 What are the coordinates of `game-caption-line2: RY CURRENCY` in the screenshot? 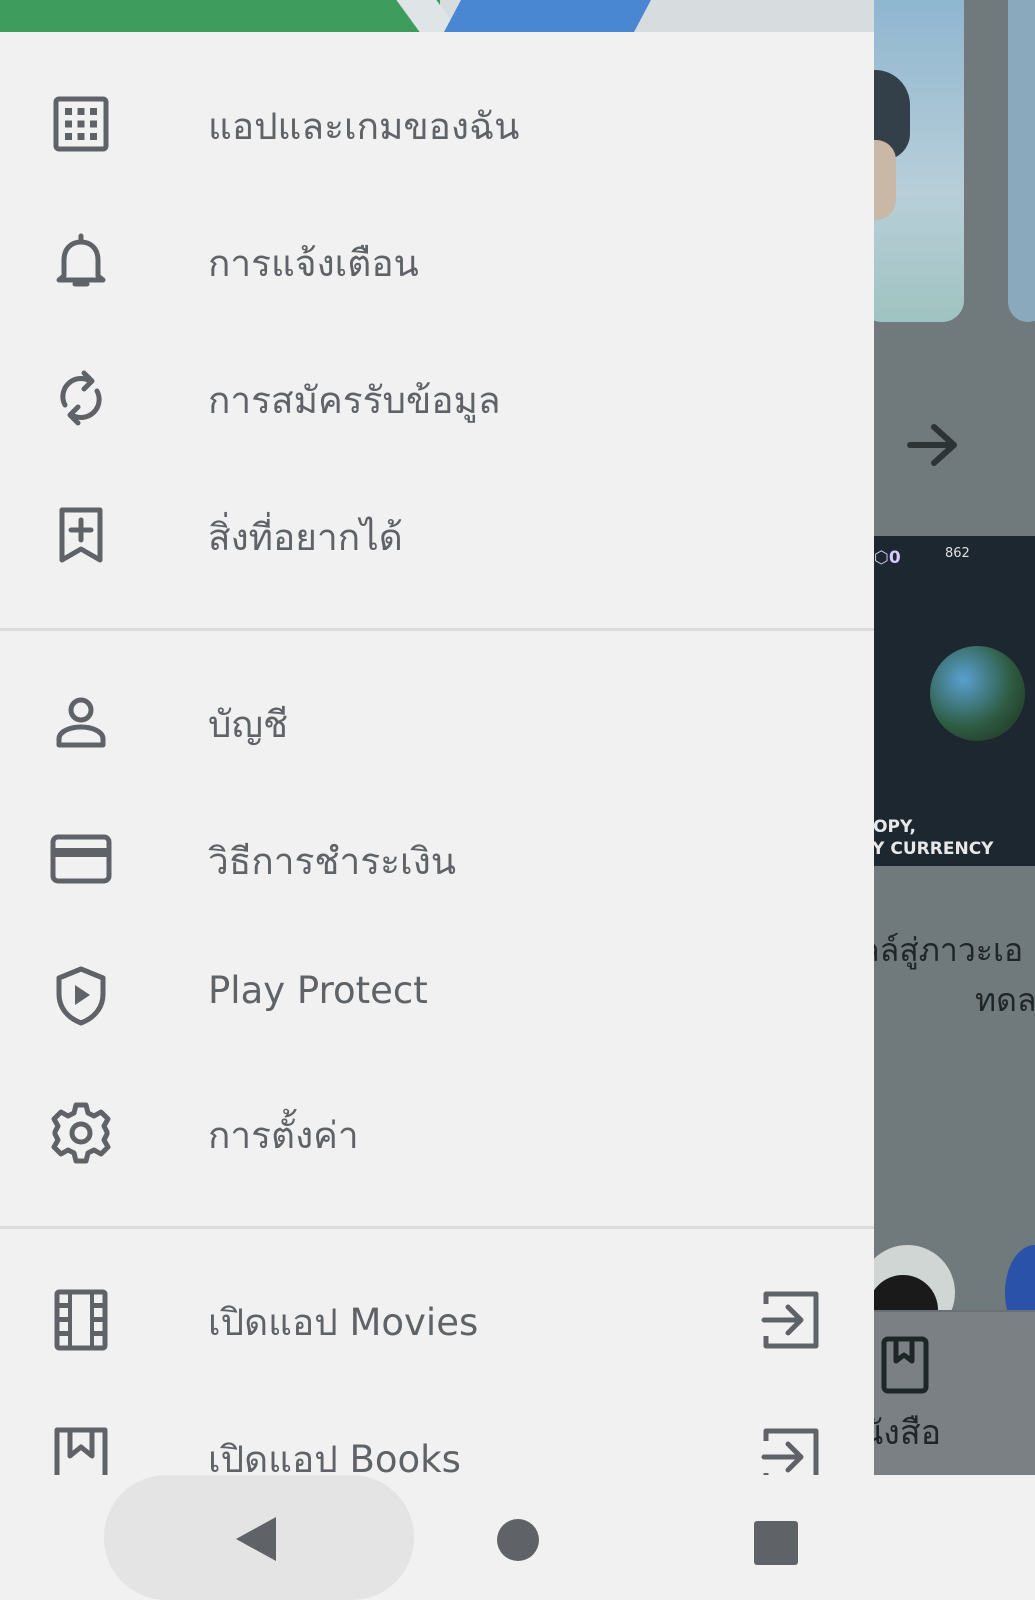 It's located at (927, 849).